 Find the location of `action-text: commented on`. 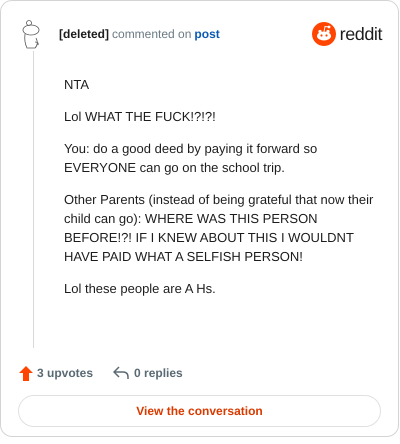

action-text: commented on is located at coordinates (152, 34).